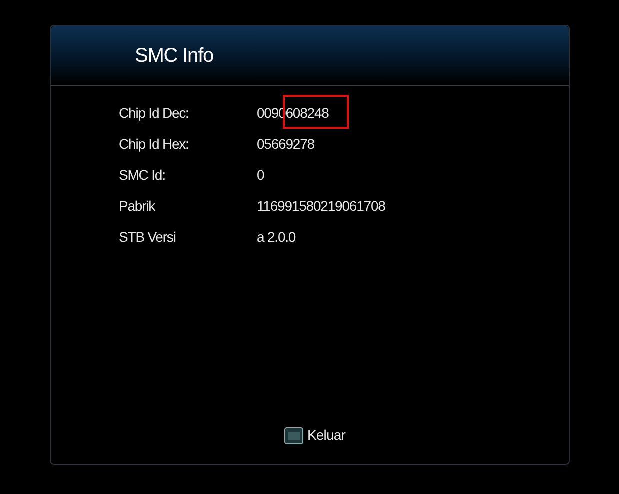  What do you see at coordinates (321, 206) in the screenshot?
I see `field-value: 116991580219061708` at bounding box center [321, 206].